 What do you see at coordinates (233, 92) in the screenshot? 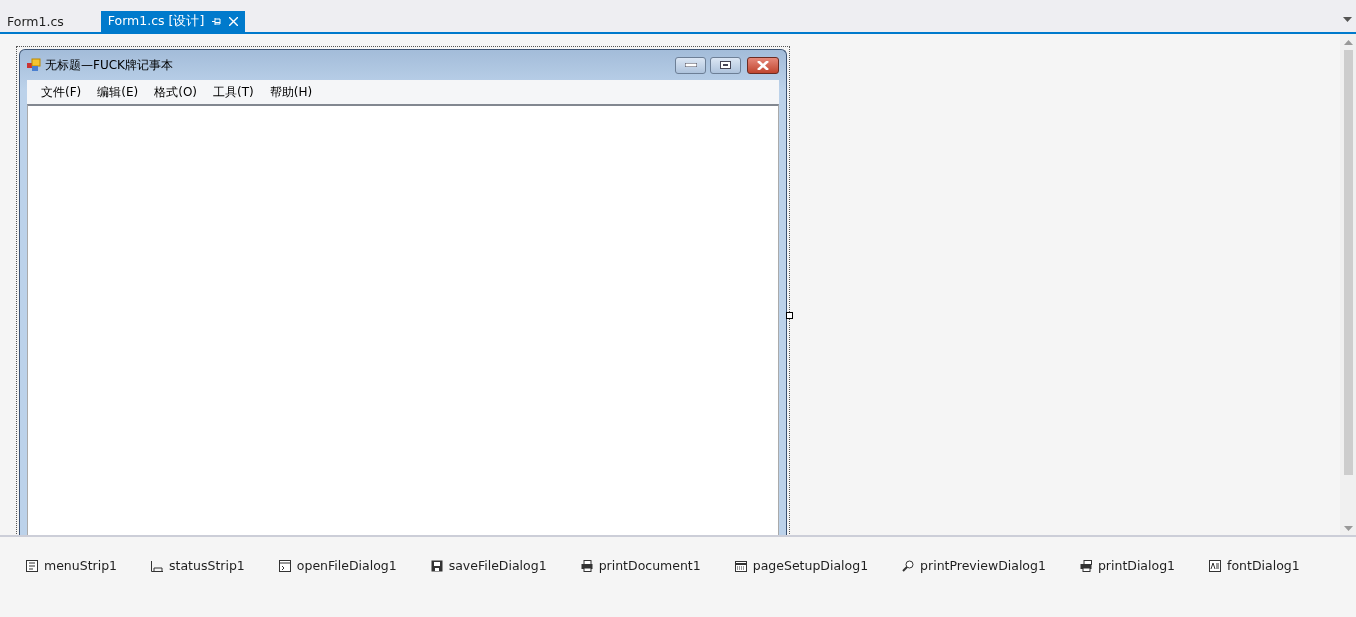
I see `menu-item: 工具(T)` at bounding box center [233, 92].